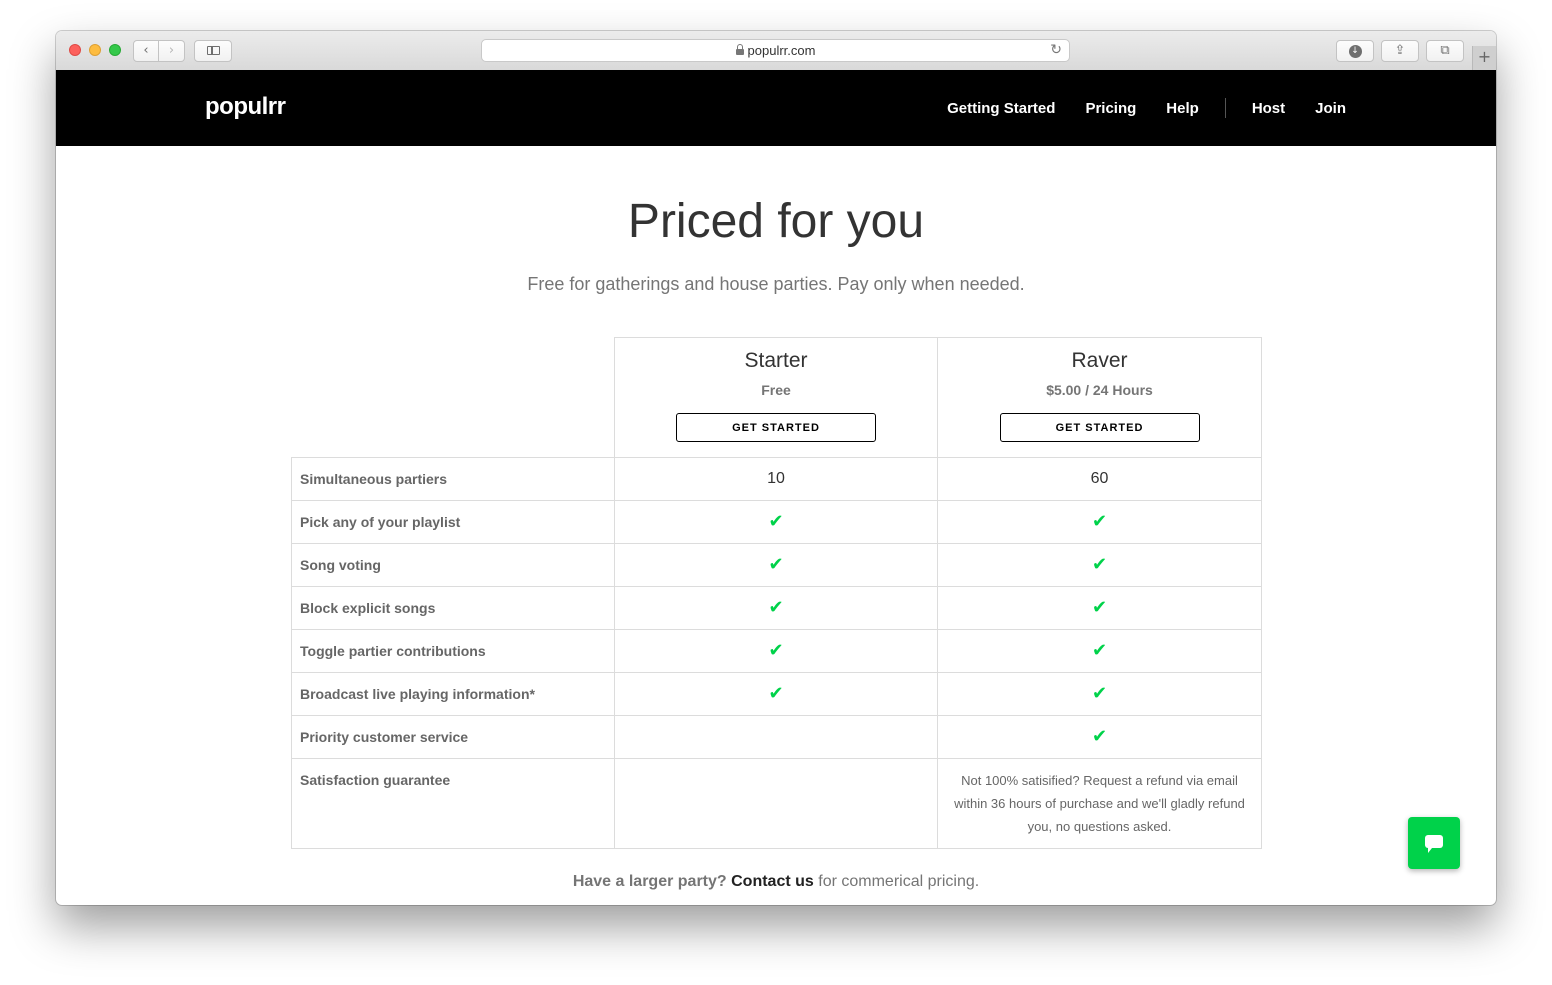 Image resolution: width=1552 pixels, height=985 pixels. Describe the element at coordinates (1099, 360) in the screenshot. I see `plan-name: Raver` at that location.